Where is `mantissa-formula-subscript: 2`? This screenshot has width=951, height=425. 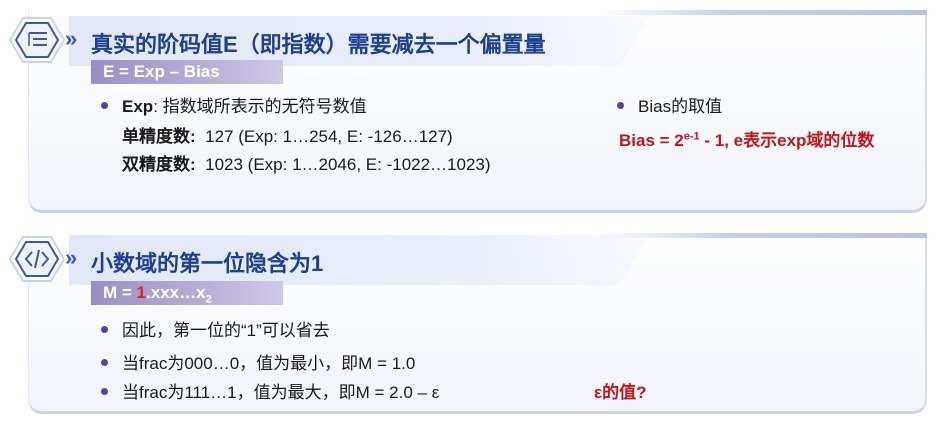
mantissa-formula-subscript: 2 is located at coordinates (208, 299).